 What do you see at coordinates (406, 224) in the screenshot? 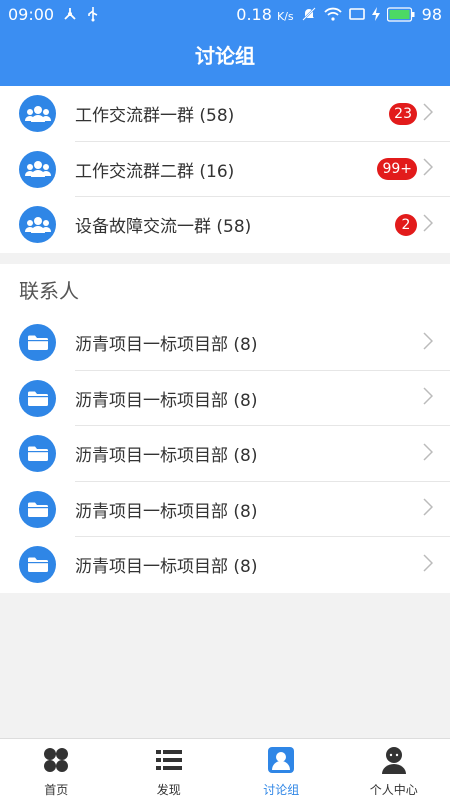
I see `unread-badge: 2` at bounding box center [406, 224].